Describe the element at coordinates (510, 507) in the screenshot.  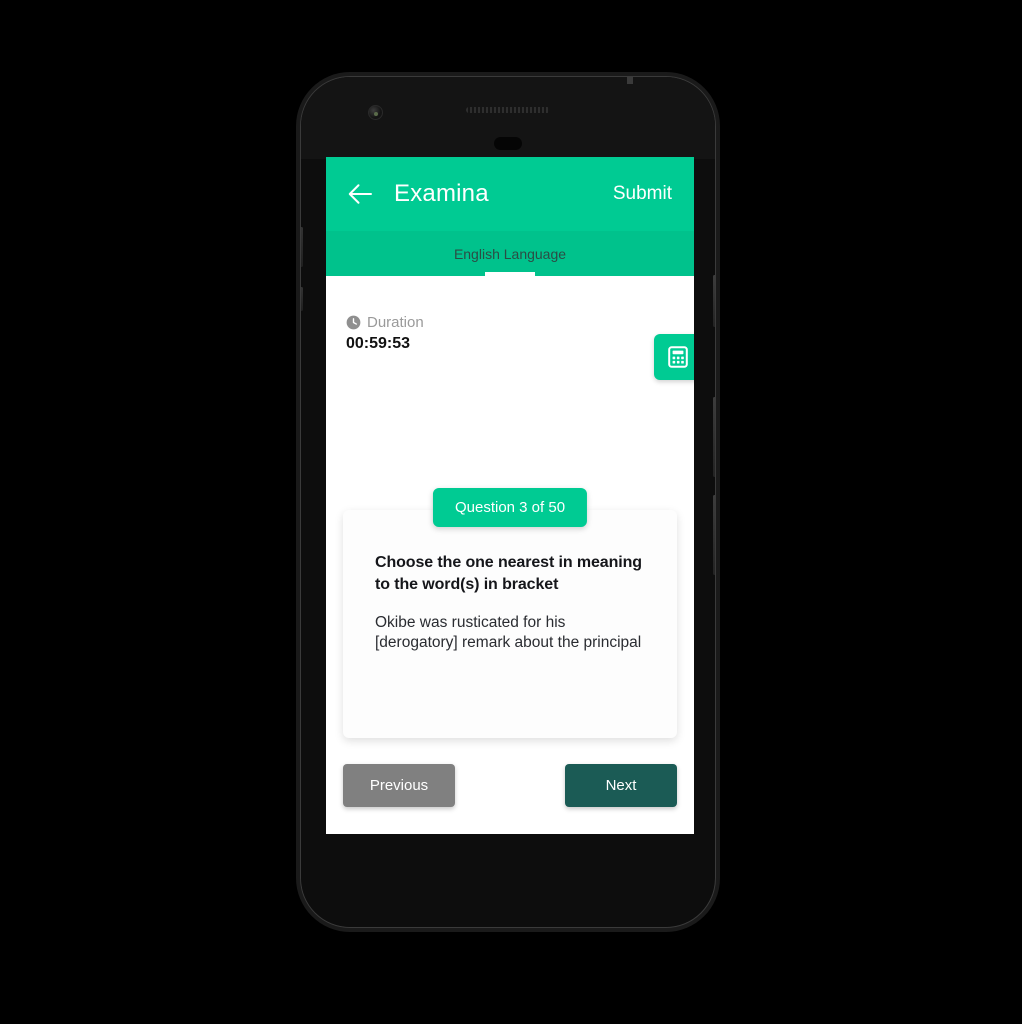
I see `question-counter-badge: Question 3 of 50` at that location.